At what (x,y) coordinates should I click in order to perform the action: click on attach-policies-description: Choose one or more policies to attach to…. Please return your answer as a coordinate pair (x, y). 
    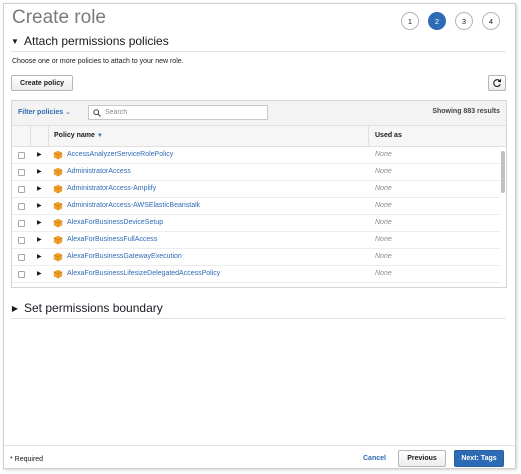
    Looking at the image, I should click on (98, 61).